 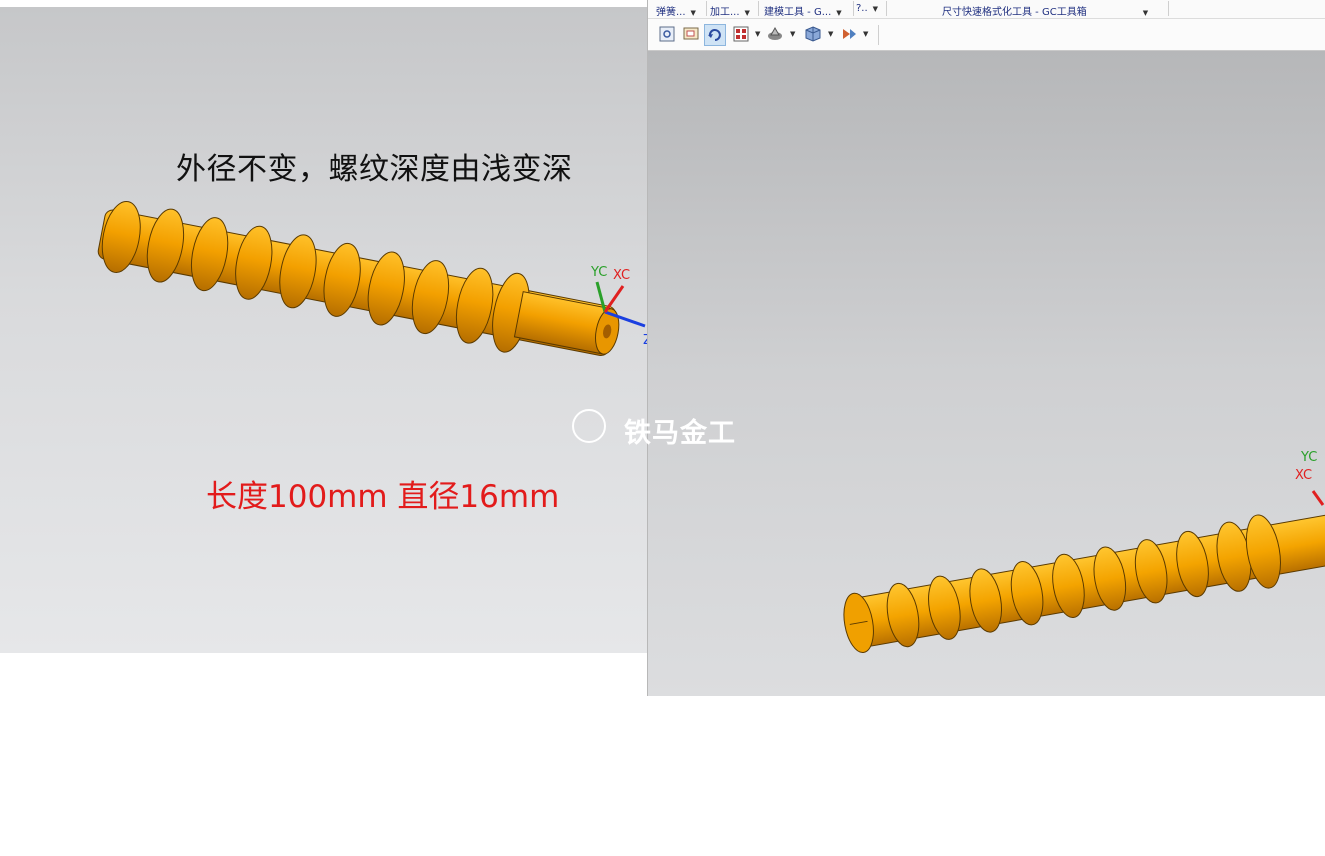 I want to click on horse-logo-icon, so click(x=589, y=426).